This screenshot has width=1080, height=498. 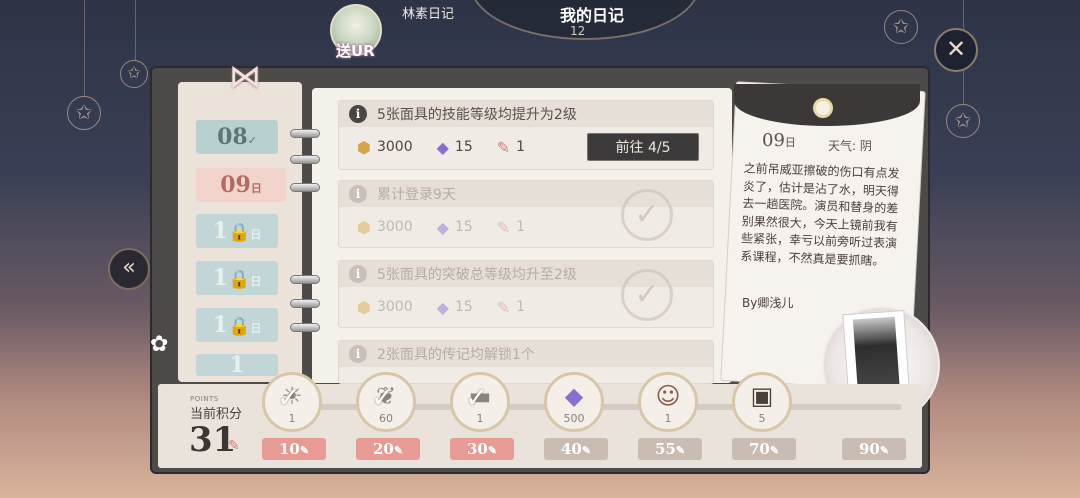 What do you see at coordinates (232, 137) in the screenshot?
I see `date-tab-day: 08` at bounding box center [232, 137].